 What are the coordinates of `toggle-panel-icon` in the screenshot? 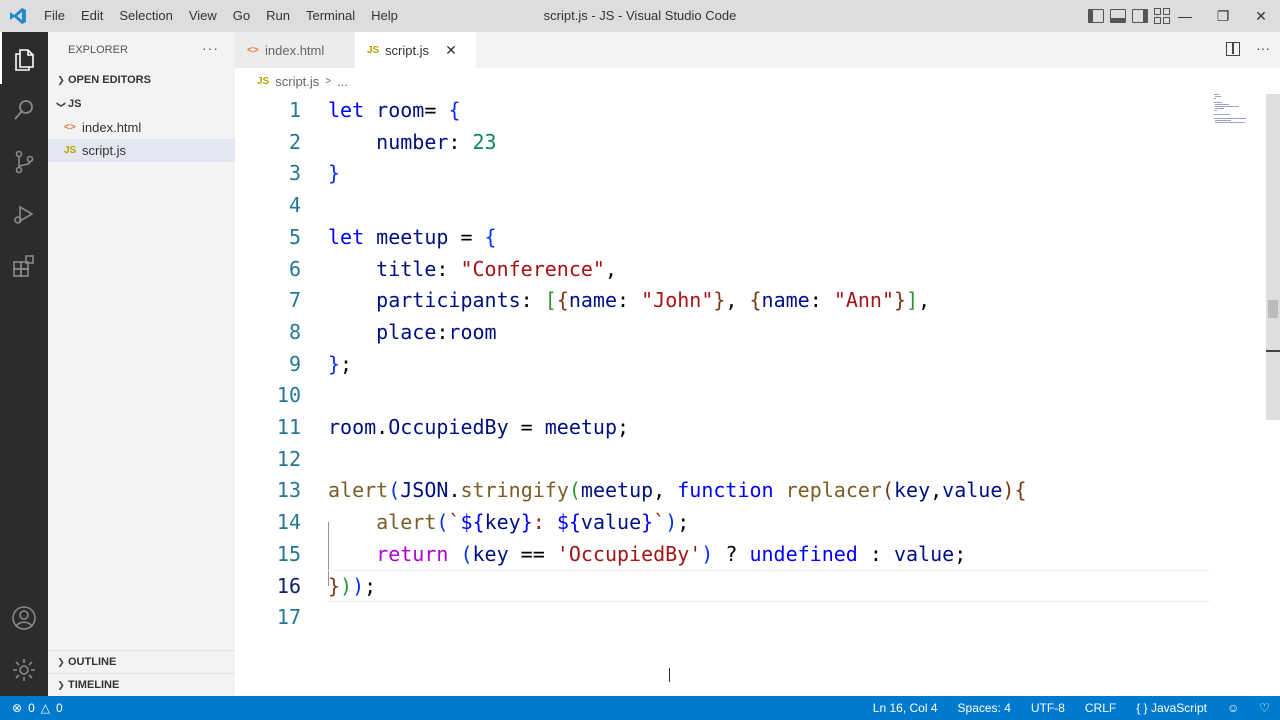 It's located at (1118, 16).